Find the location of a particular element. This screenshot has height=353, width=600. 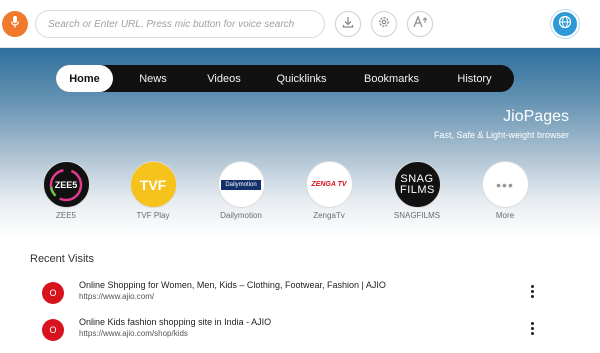

text-size-icon is located at coordinates (420, 24).